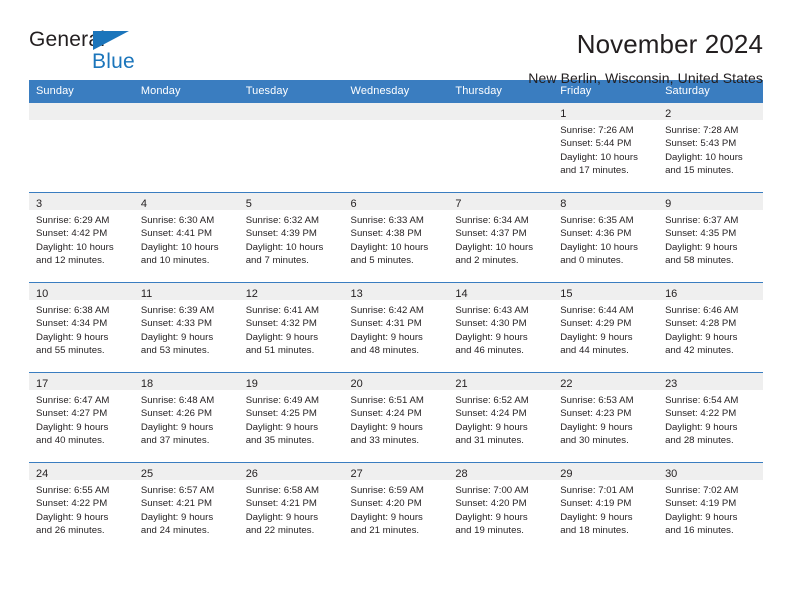 Image resolution: width=792 pixels, height=612 pixels. What do you see at coordinates (39, 204) in the screenshot?
I see `day-number: 3` at bounding box center [39, 204].